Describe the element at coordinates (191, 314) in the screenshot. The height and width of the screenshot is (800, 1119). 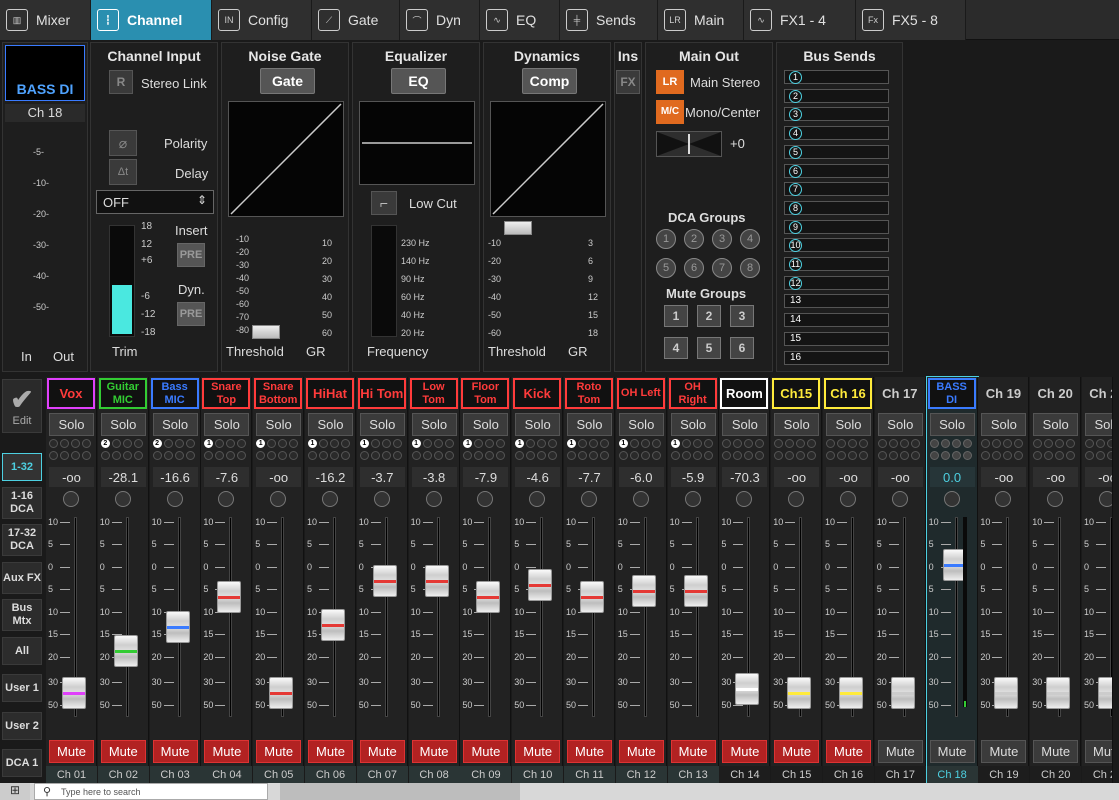
I see `dyn-pre-button: PRE` at that location.